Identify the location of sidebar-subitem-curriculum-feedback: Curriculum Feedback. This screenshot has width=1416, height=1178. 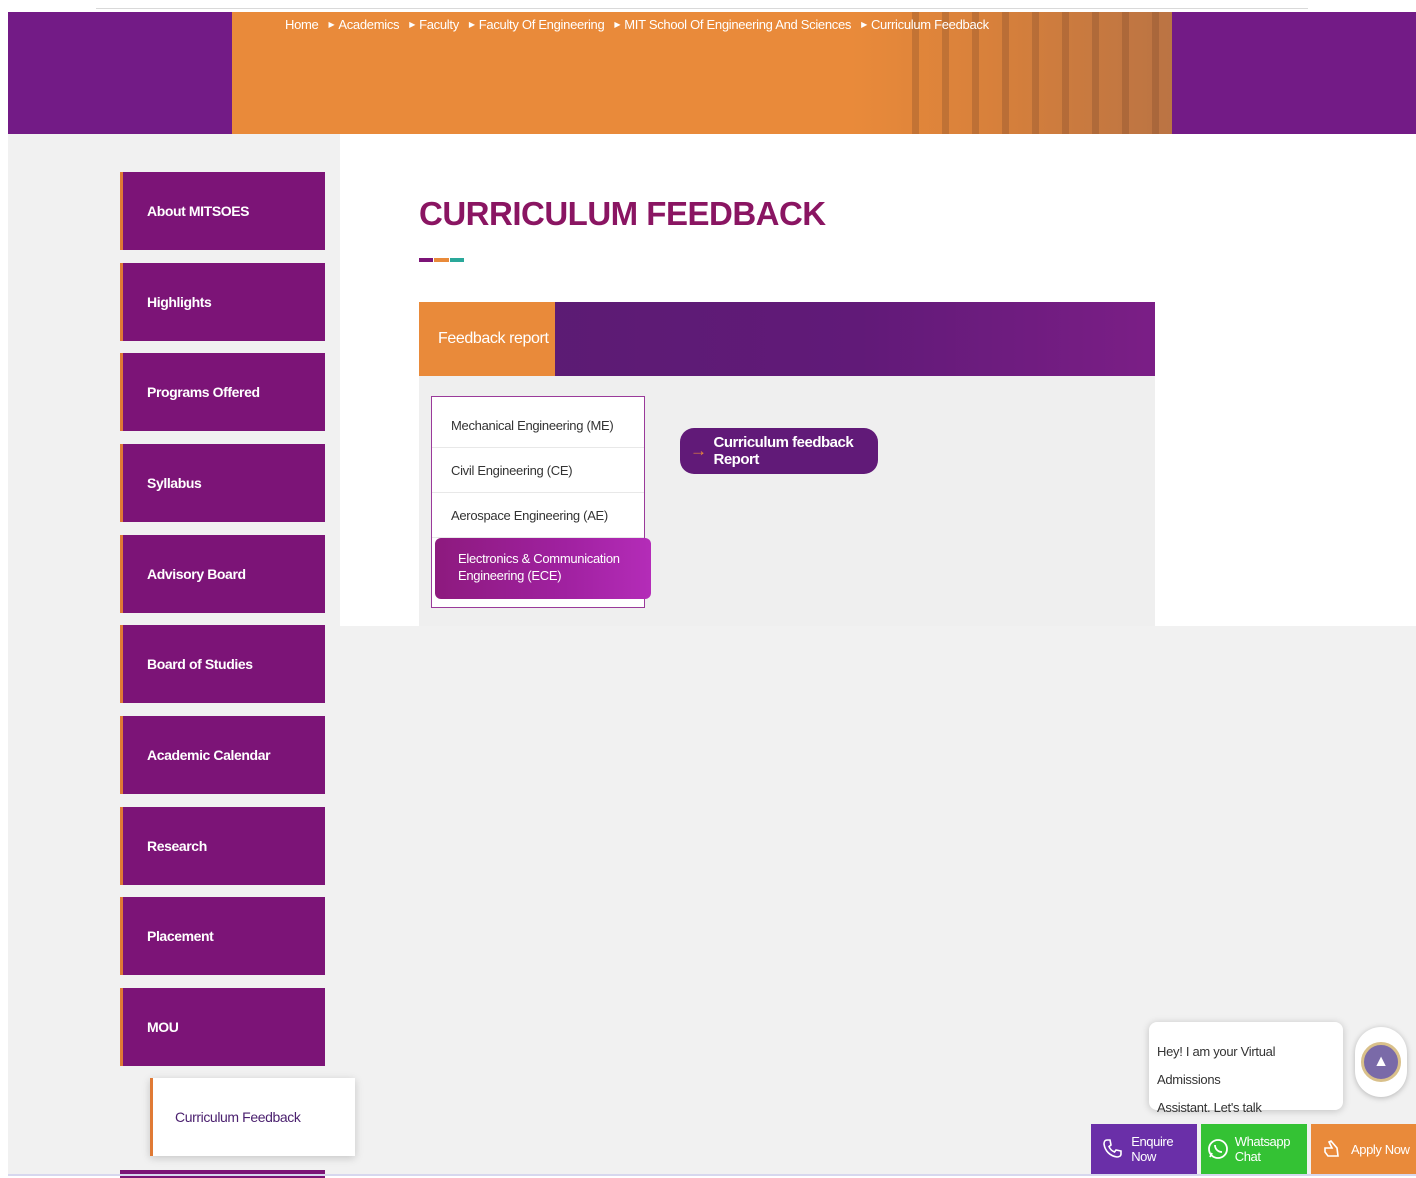
(252, 1117).